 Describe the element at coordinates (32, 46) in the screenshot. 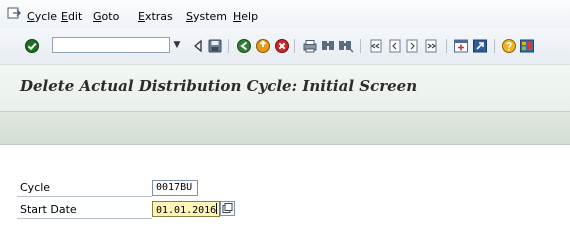

I see `enter-icon` at that location.